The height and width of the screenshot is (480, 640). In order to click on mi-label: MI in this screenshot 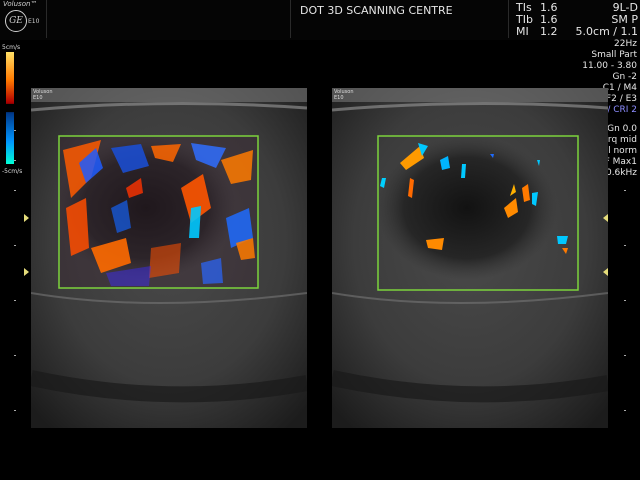, I will do `click(522, 31)`.